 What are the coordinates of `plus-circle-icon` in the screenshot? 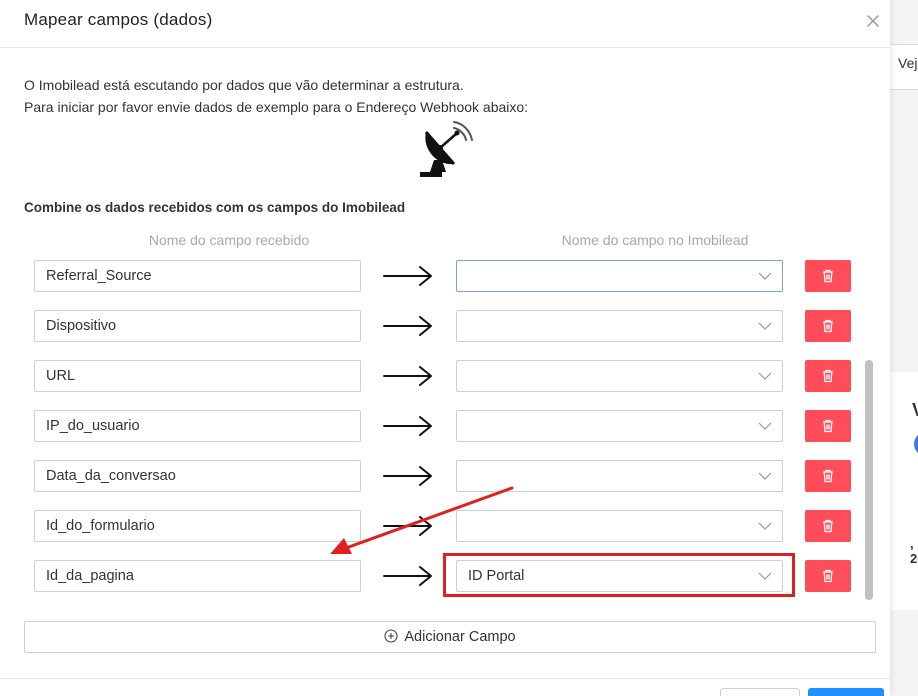 It's located at (391, 636).